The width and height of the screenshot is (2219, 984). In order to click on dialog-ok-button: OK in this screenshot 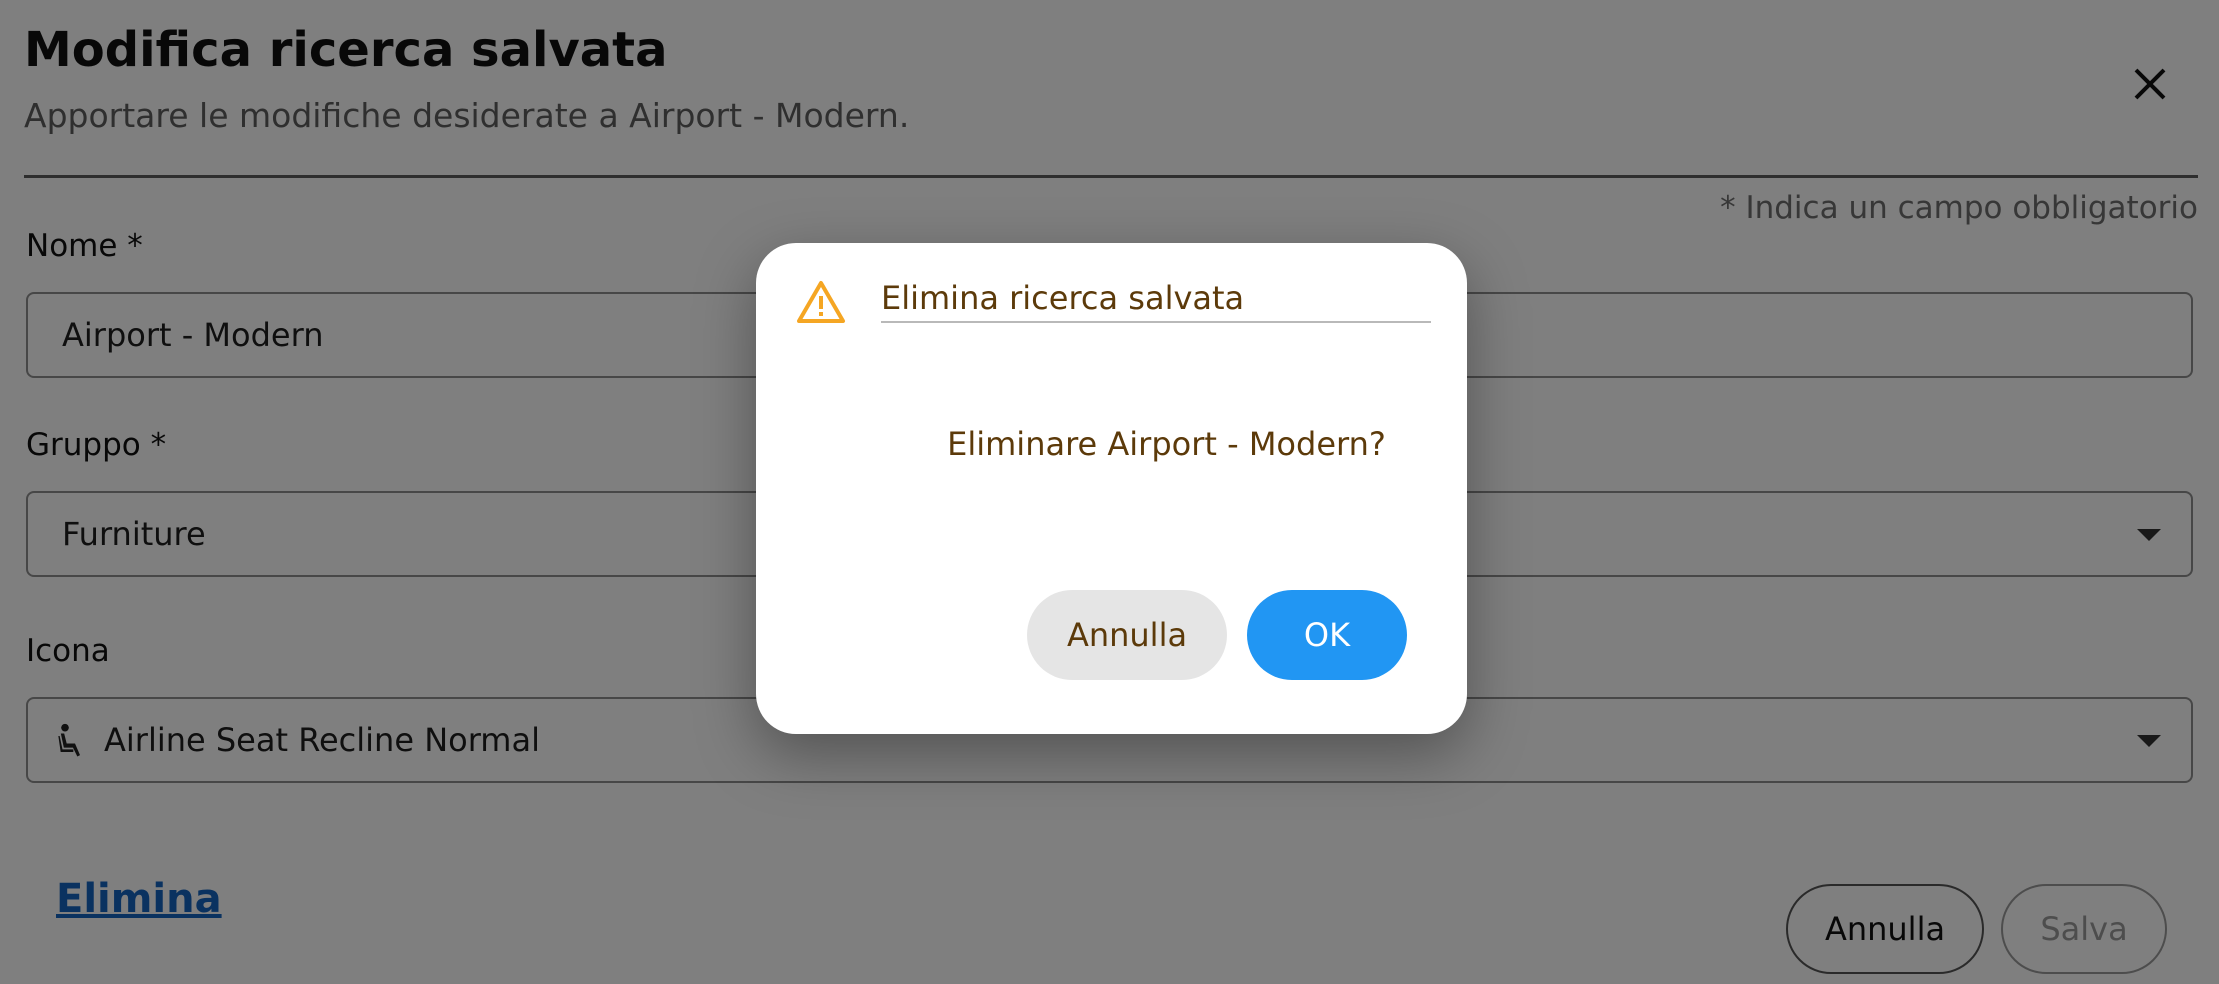, I will do `click(1327, 635)`.